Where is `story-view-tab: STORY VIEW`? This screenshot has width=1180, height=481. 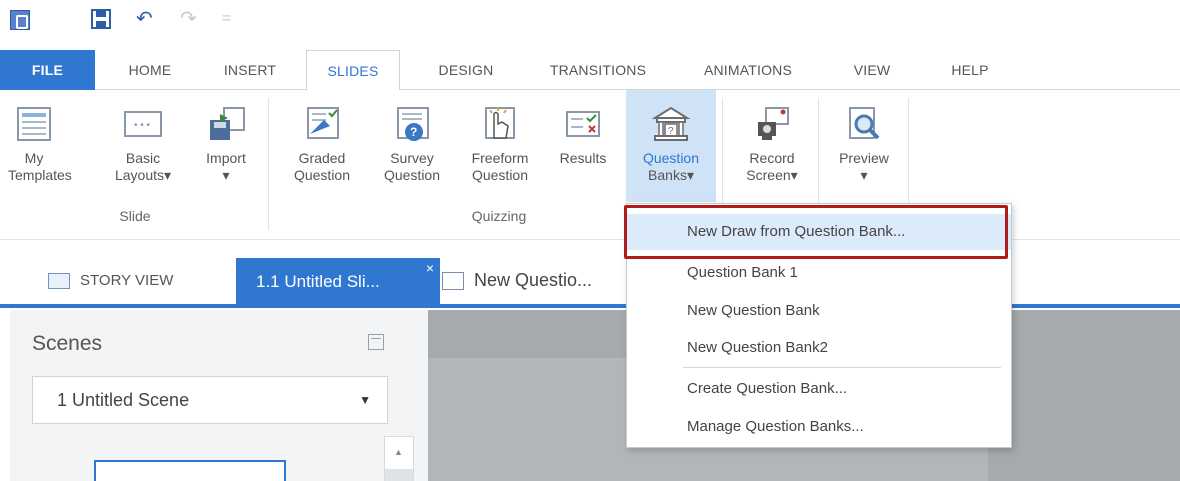 story-view-tab: STORY VIEW is located at coordinates (111, 281).